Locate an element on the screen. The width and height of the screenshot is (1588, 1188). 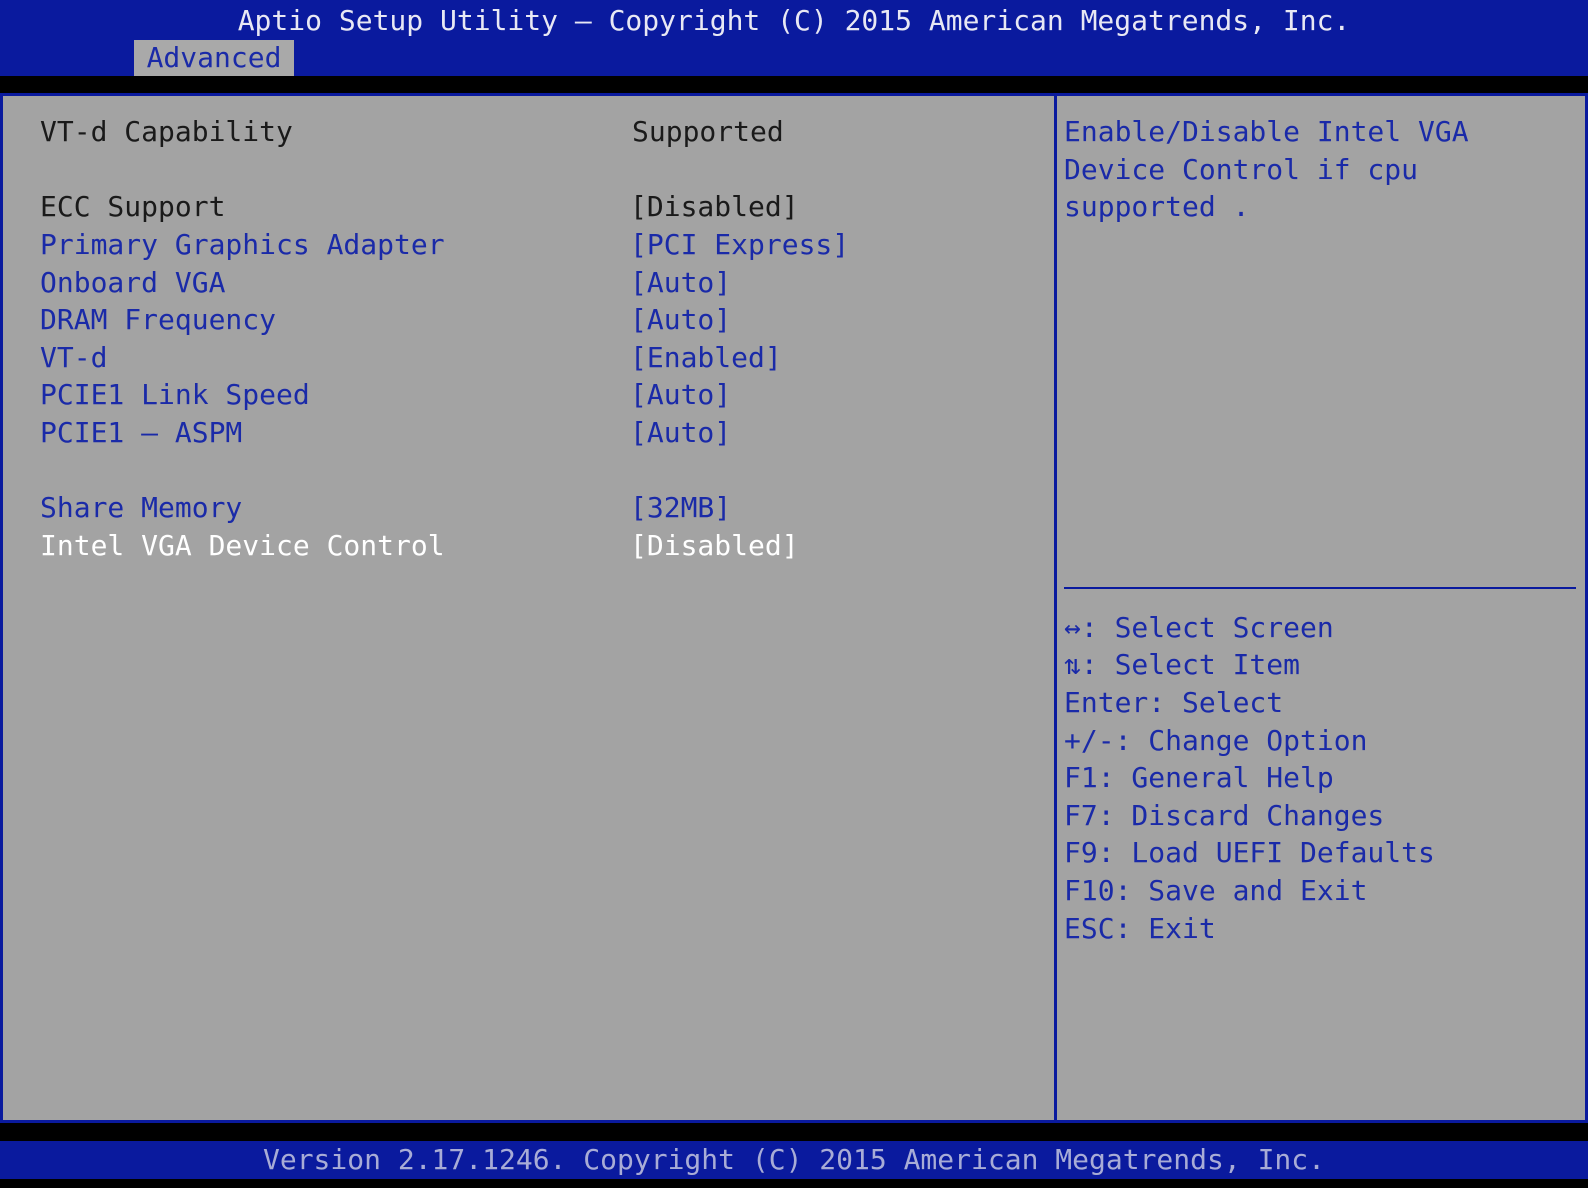
panel-divider is located at coordinates (1055, 608).